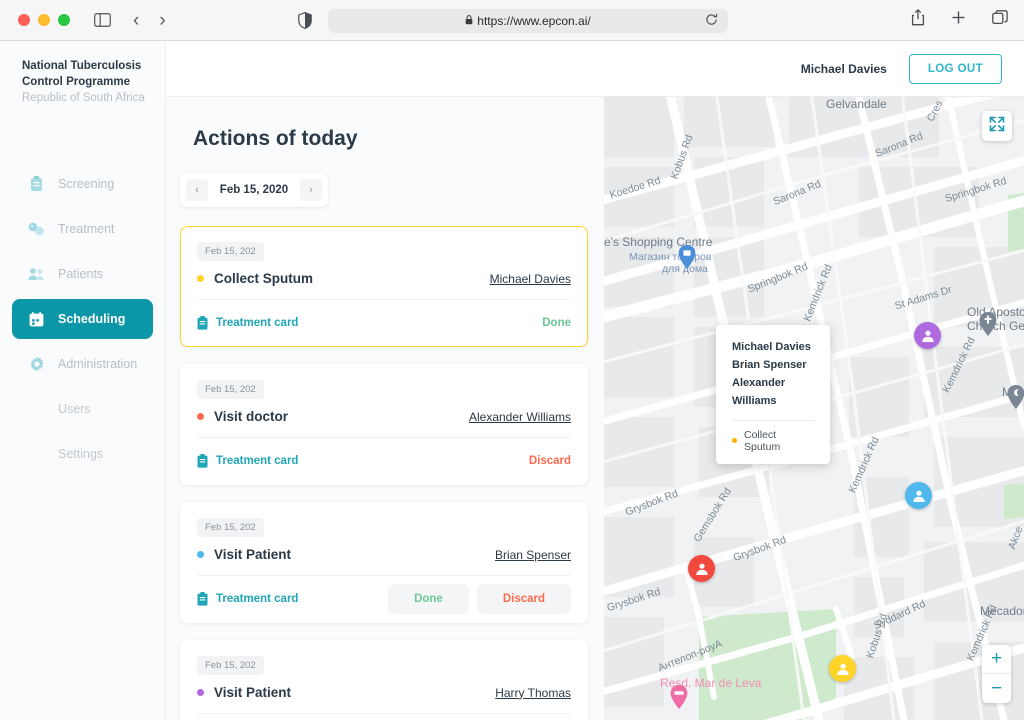 This screenshot has width=1024, height=720. What do you see at coordinates (530, 279) in the screenshot?
I see `card-person-link: Michael Davies` at bounding box center [530, 279].